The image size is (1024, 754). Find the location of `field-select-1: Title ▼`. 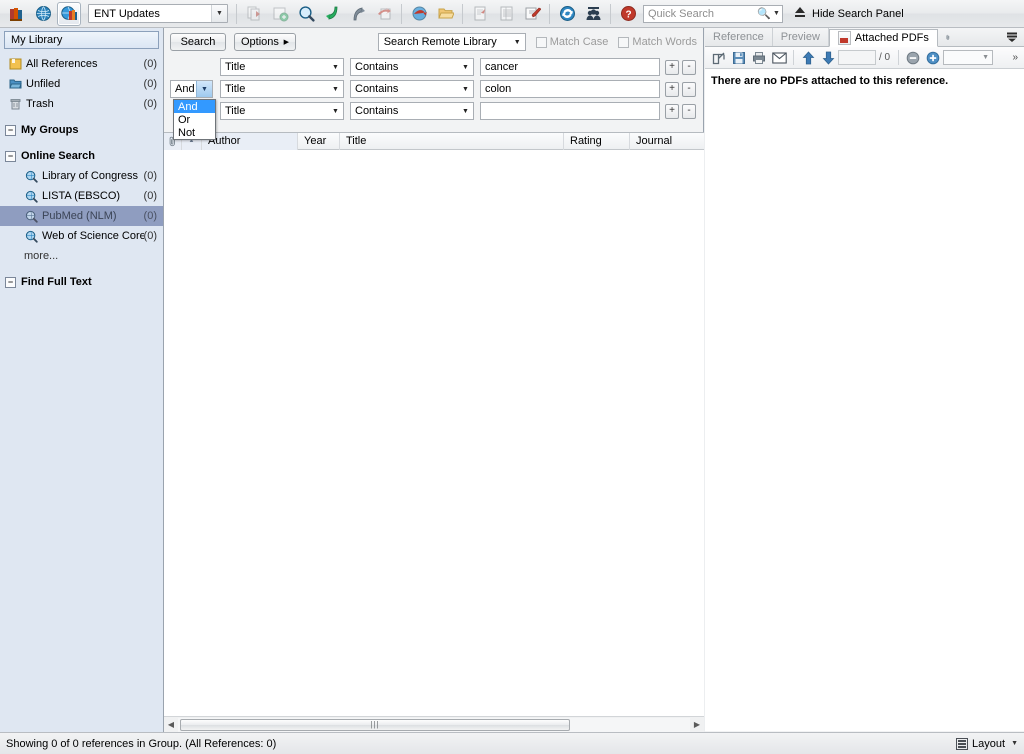

field-select-1: Title ▼ is located at coordinates (282, 67).